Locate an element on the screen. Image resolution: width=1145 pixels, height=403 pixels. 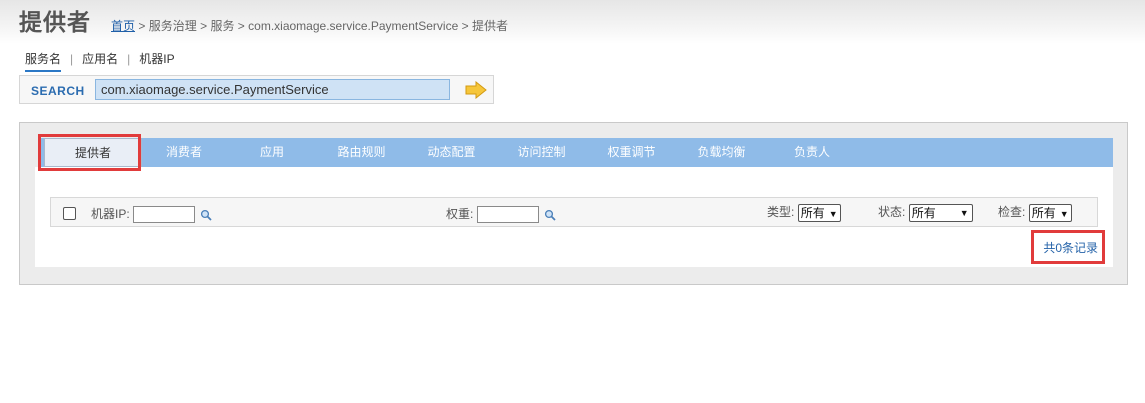
machine-ip-filter: 机器IP: is located at coordinates (152, 214).